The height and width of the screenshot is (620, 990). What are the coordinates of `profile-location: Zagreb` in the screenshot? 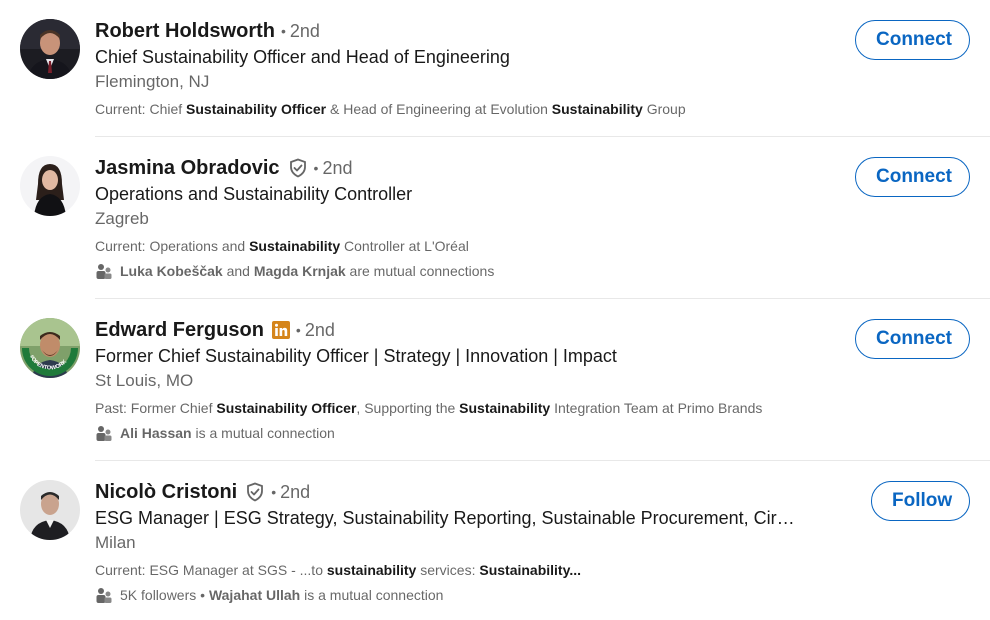 It's located at (122, 218).